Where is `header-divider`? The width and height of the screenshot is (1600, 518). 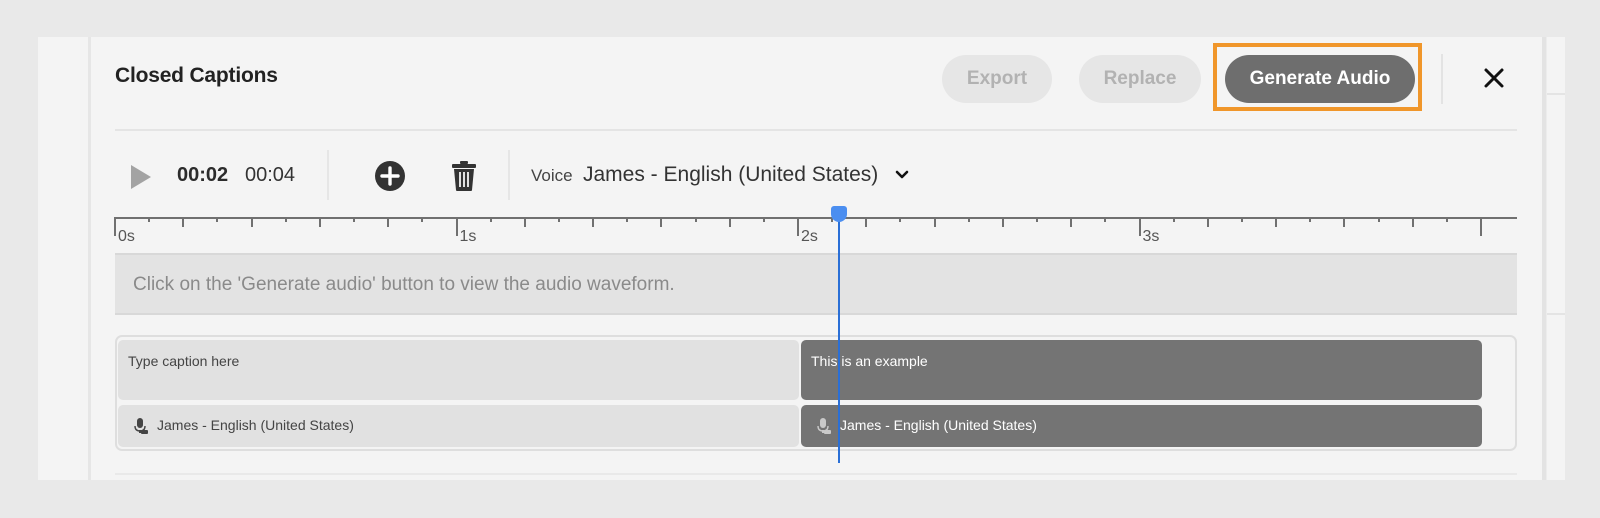 header-divider is located at coordinates (1442, 79).